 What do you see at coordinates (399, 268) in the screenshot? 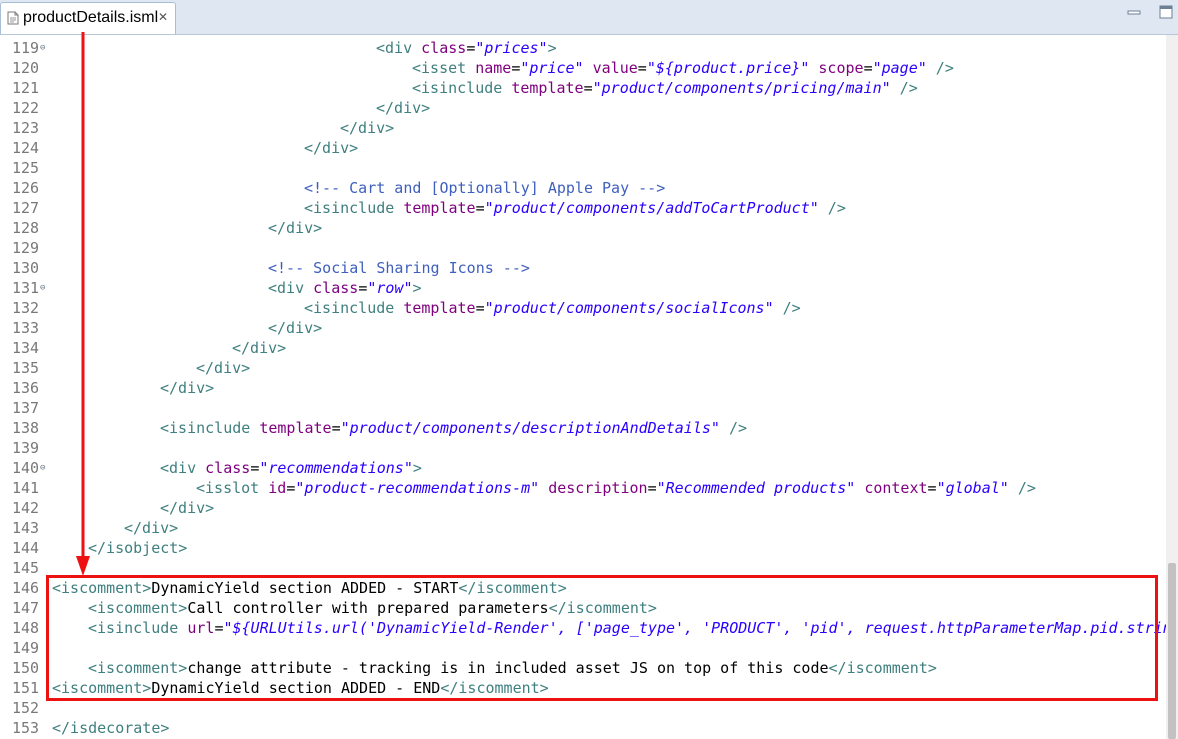
I see `code-line: <!-- Social Sharing Icons -->` at bounding box center [399, 268].